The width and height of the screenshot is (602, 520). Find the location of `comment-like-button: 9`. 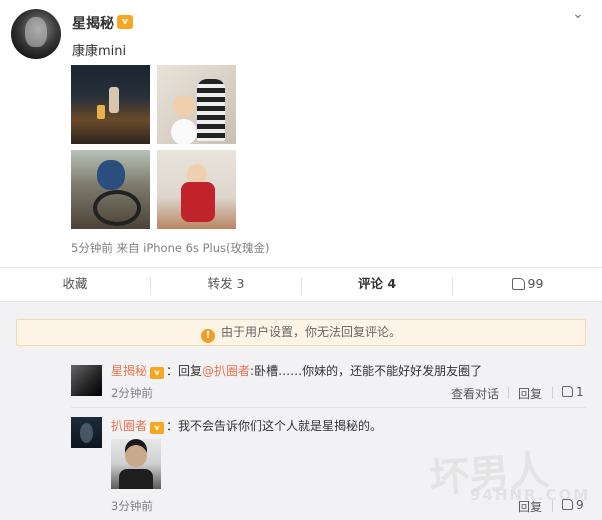

comment-like-button: 9 is located at coordinates (573, 505).